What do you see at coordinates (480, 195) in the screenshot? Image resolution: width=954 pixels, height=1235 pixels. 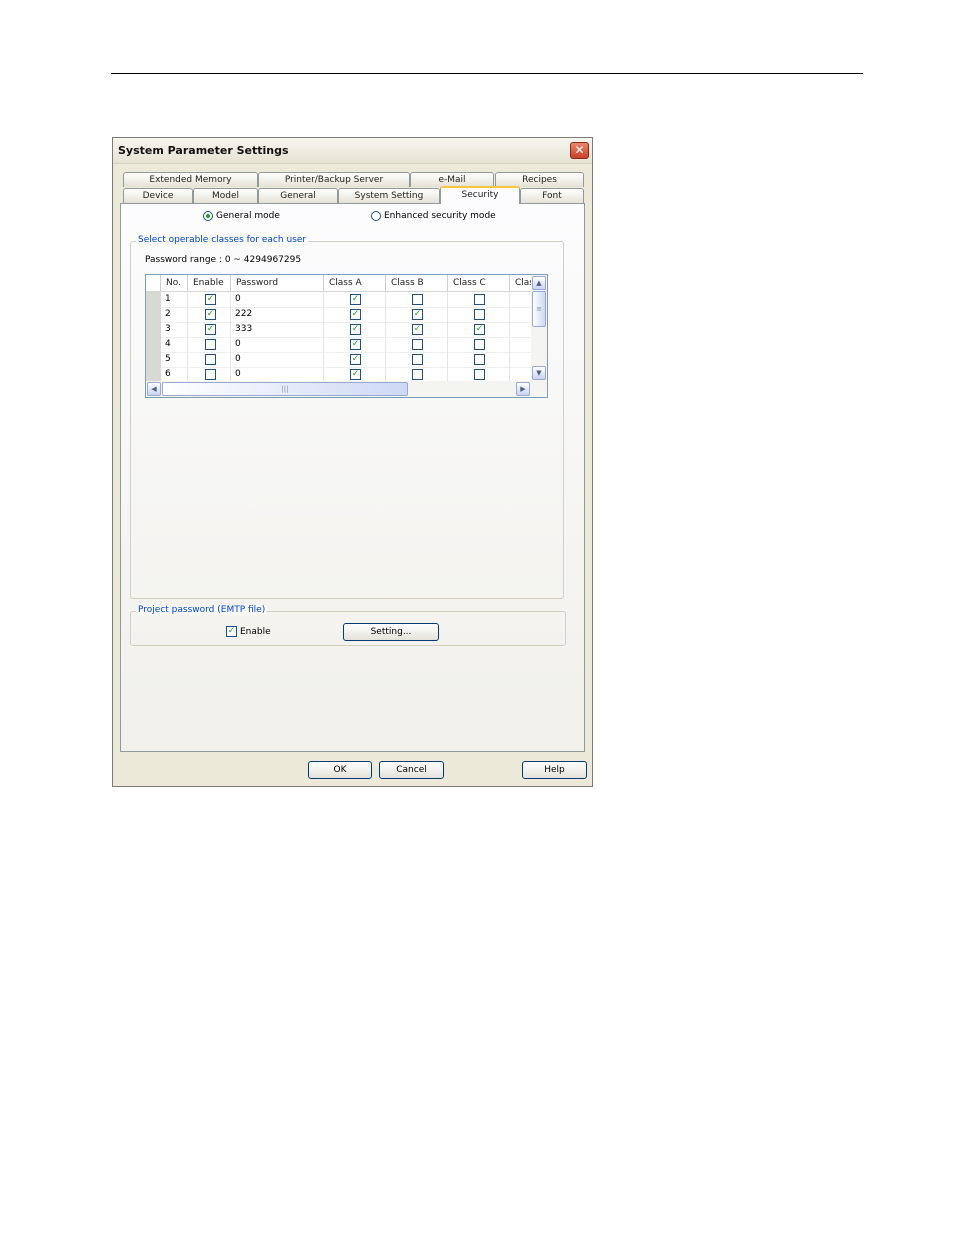 I see `tab-security: Security` at bounding box center [480, 195].